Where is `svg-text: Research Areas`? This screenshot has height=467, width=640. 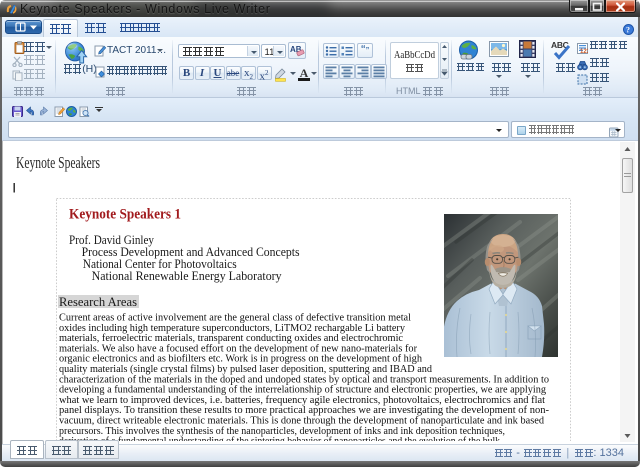 svg-text: Research Areas is located at coordinates (98, 302).